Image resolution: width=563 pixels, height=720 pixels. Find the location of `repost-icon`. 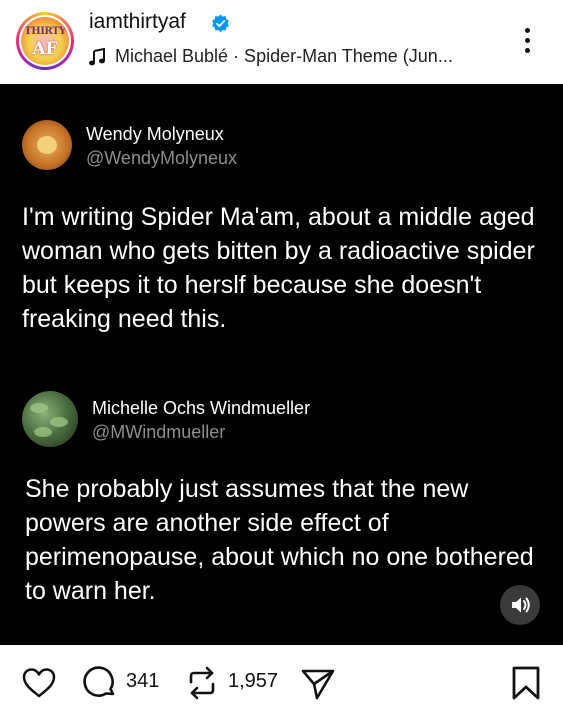

repost-icon is located at coordinates (202, 683).